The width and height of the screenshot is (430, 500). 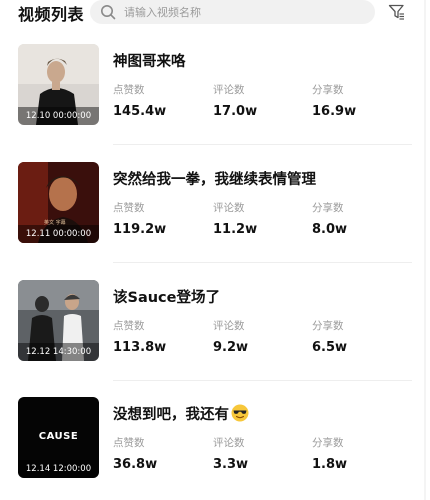 I want to click on stat-shares: 分享数 1.8w, so click(x=362, y=453).